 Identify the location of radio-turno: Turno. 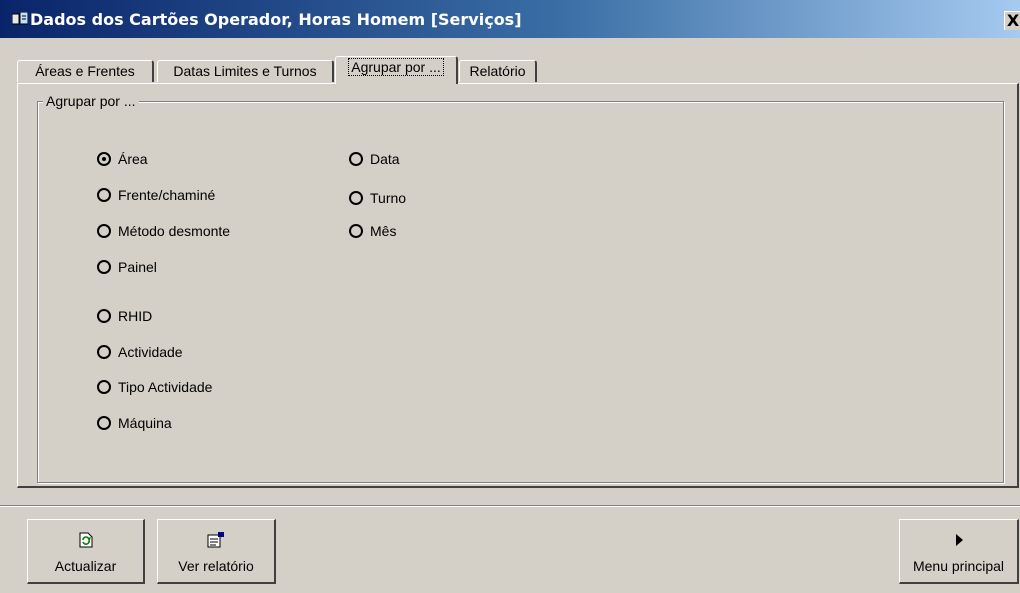
(377, 198).